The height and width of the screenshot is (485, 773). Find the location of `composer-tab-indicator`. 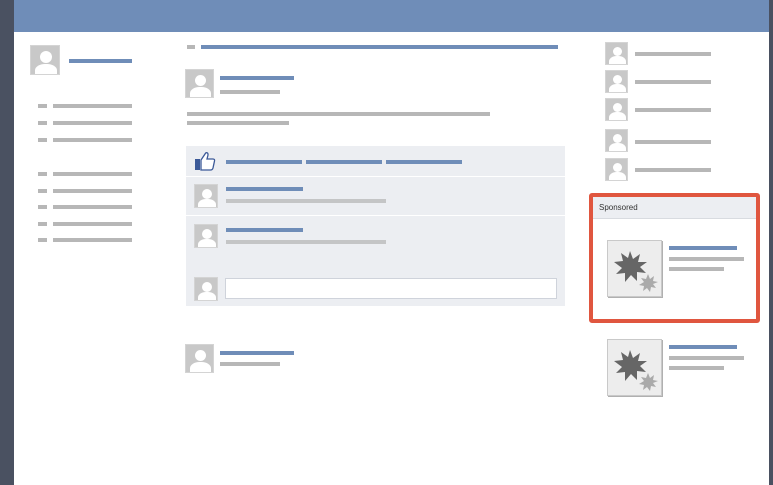

composer-tab-indicator is located at coordinates (191, 47).